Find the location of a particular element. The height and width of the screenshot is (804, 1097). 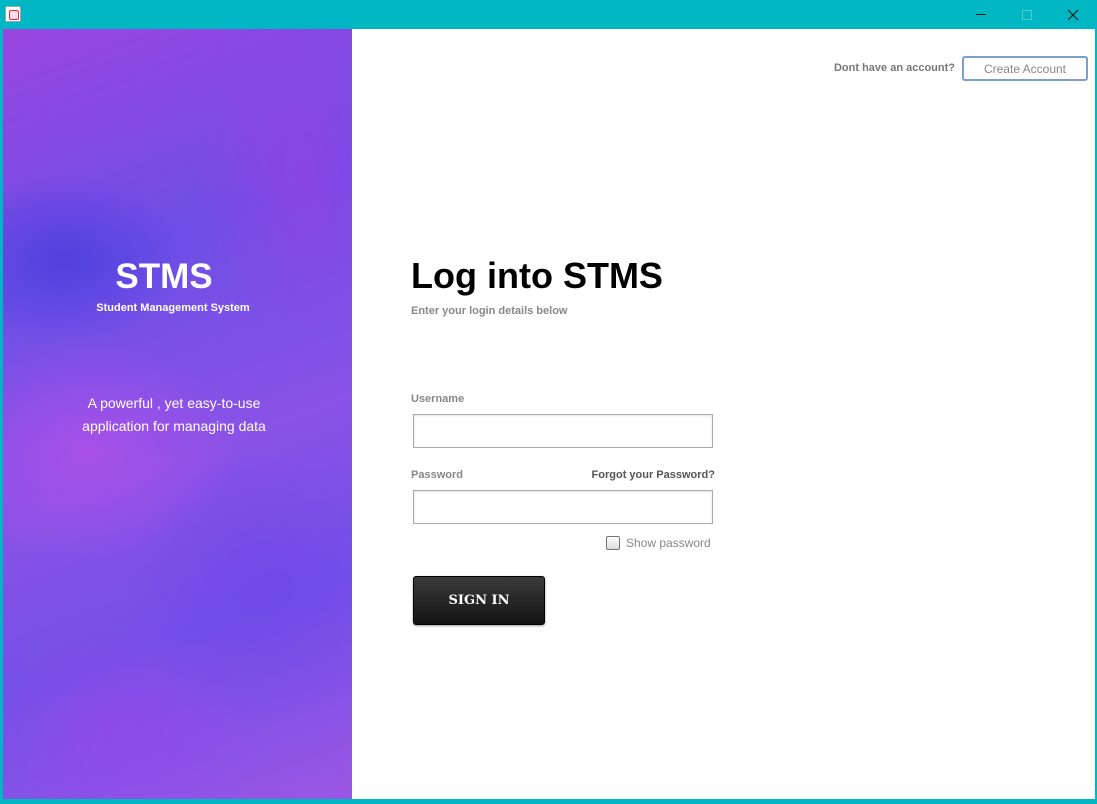

brand-subtitle: Student Management System is located at coordinates (173, 308).